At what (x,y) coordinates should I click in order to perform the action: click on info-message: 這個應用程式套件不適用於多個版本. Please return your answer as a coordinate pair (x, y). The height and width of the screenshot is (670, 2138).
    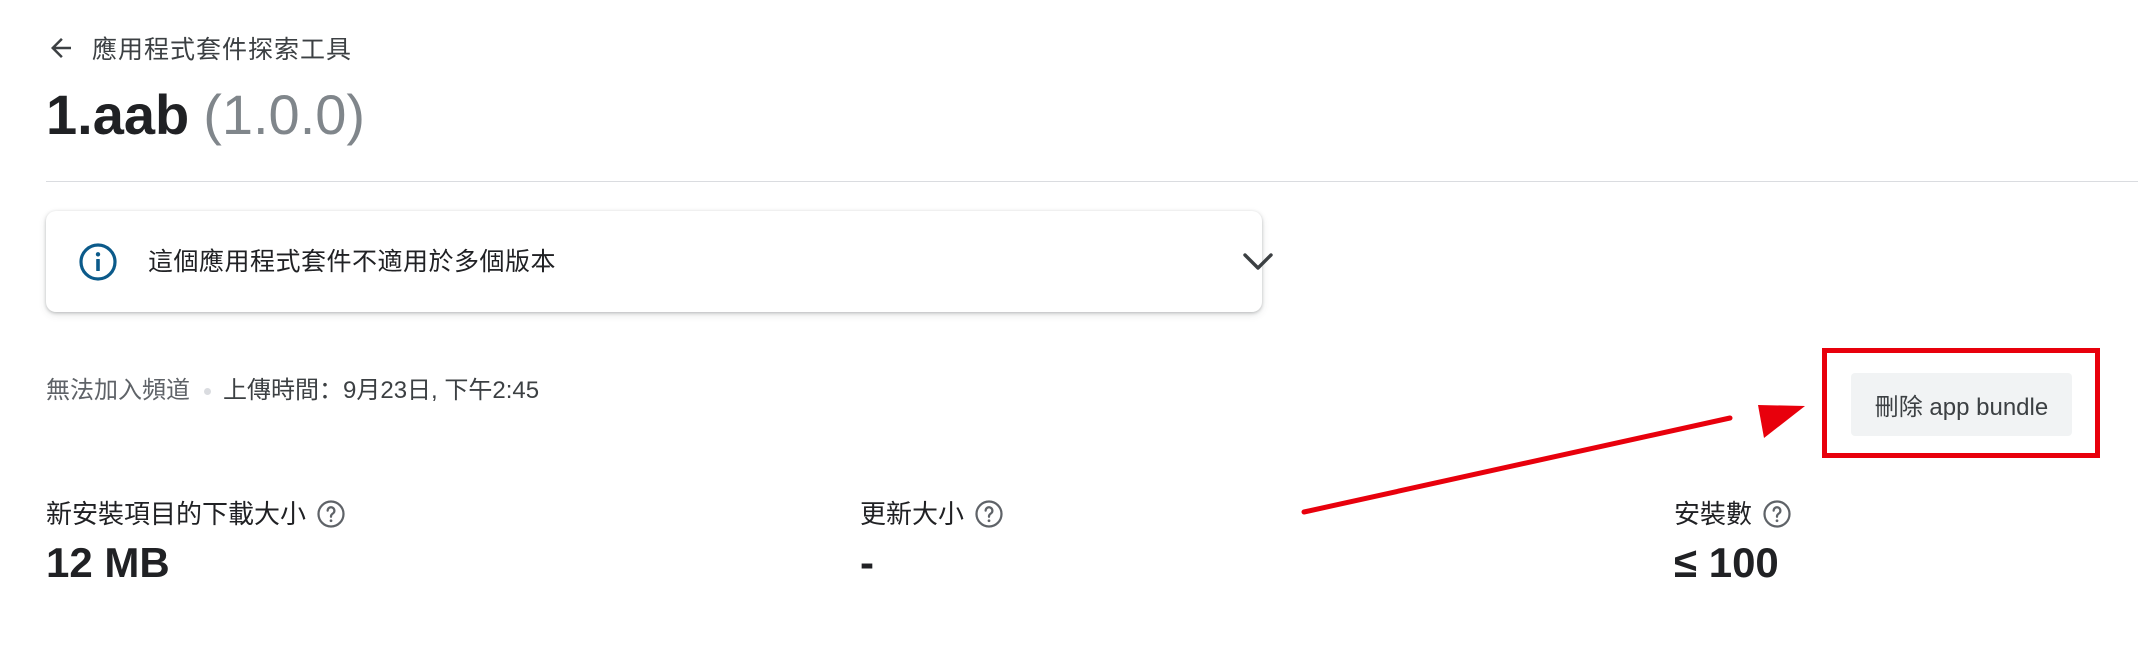
    Looking at the image, I should click on (352, 262).